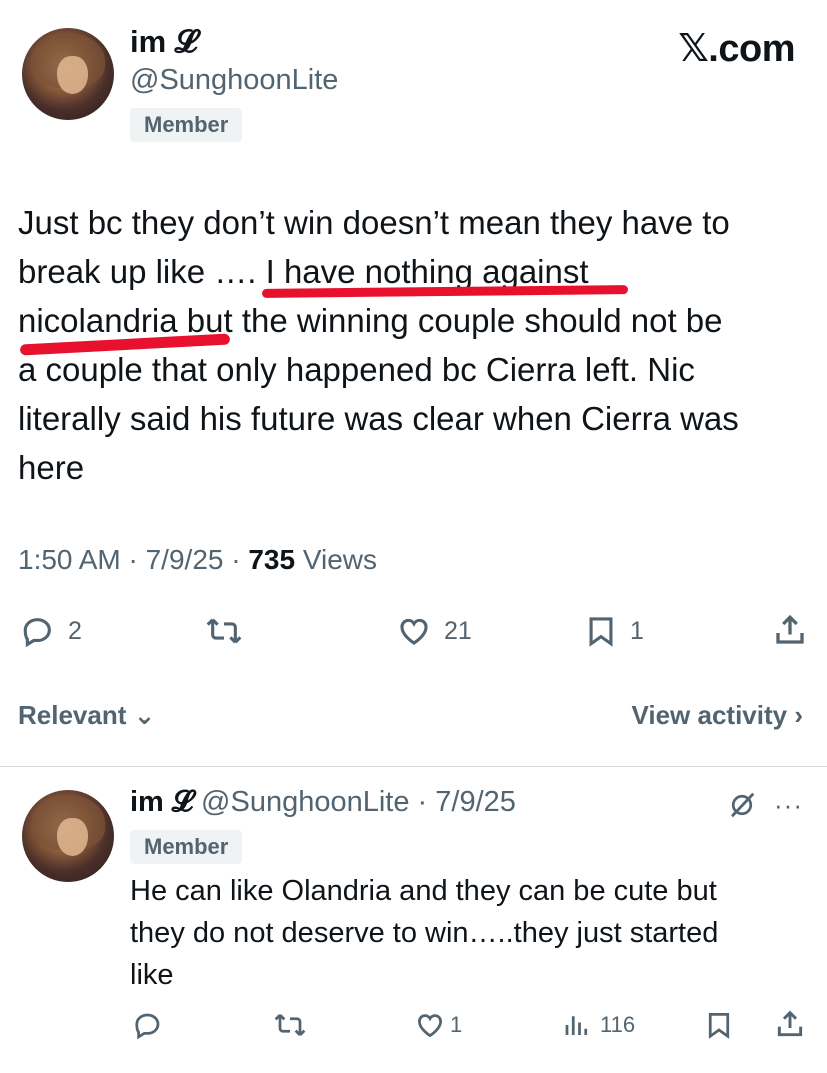 The width and height of the screenshot is (827, 1073). What do you see at coordinates (272, 559) in the screenshot?
I see `views-count: 735` at bounding box center [272, 559].